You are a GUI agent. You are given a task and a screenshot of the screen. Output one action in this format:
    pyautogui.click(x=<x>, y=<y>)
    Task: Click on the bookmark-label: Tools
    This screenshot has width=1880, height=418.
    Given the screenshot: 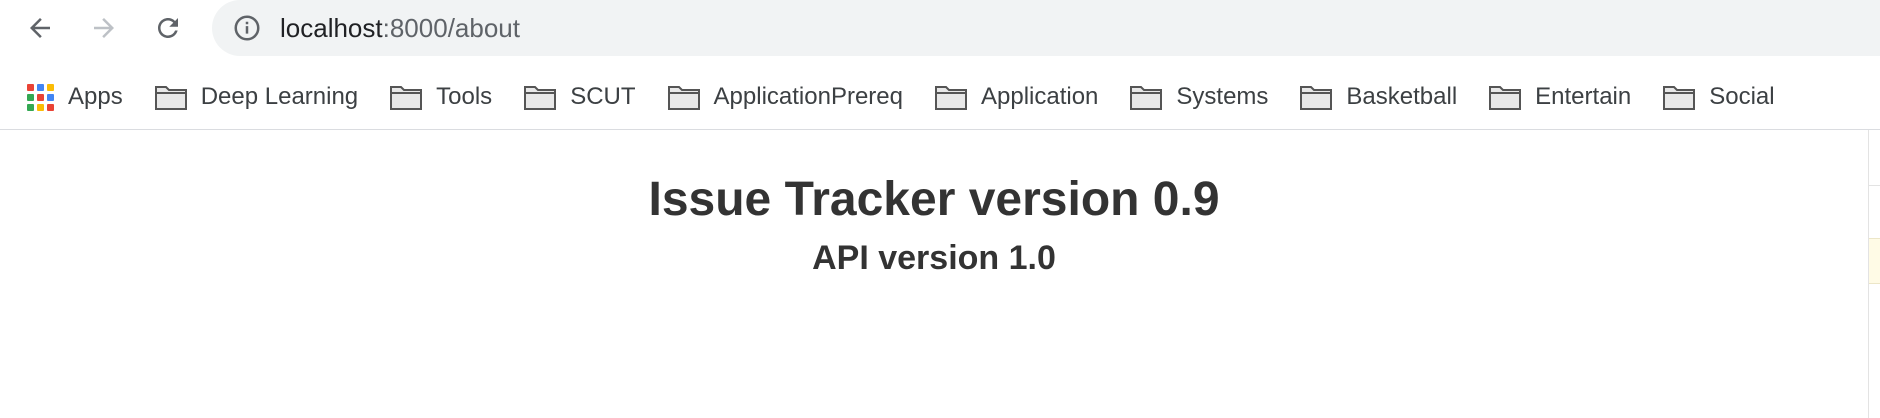 What is the action you would take?
    pyautogui.click(x=464, y=96)
    